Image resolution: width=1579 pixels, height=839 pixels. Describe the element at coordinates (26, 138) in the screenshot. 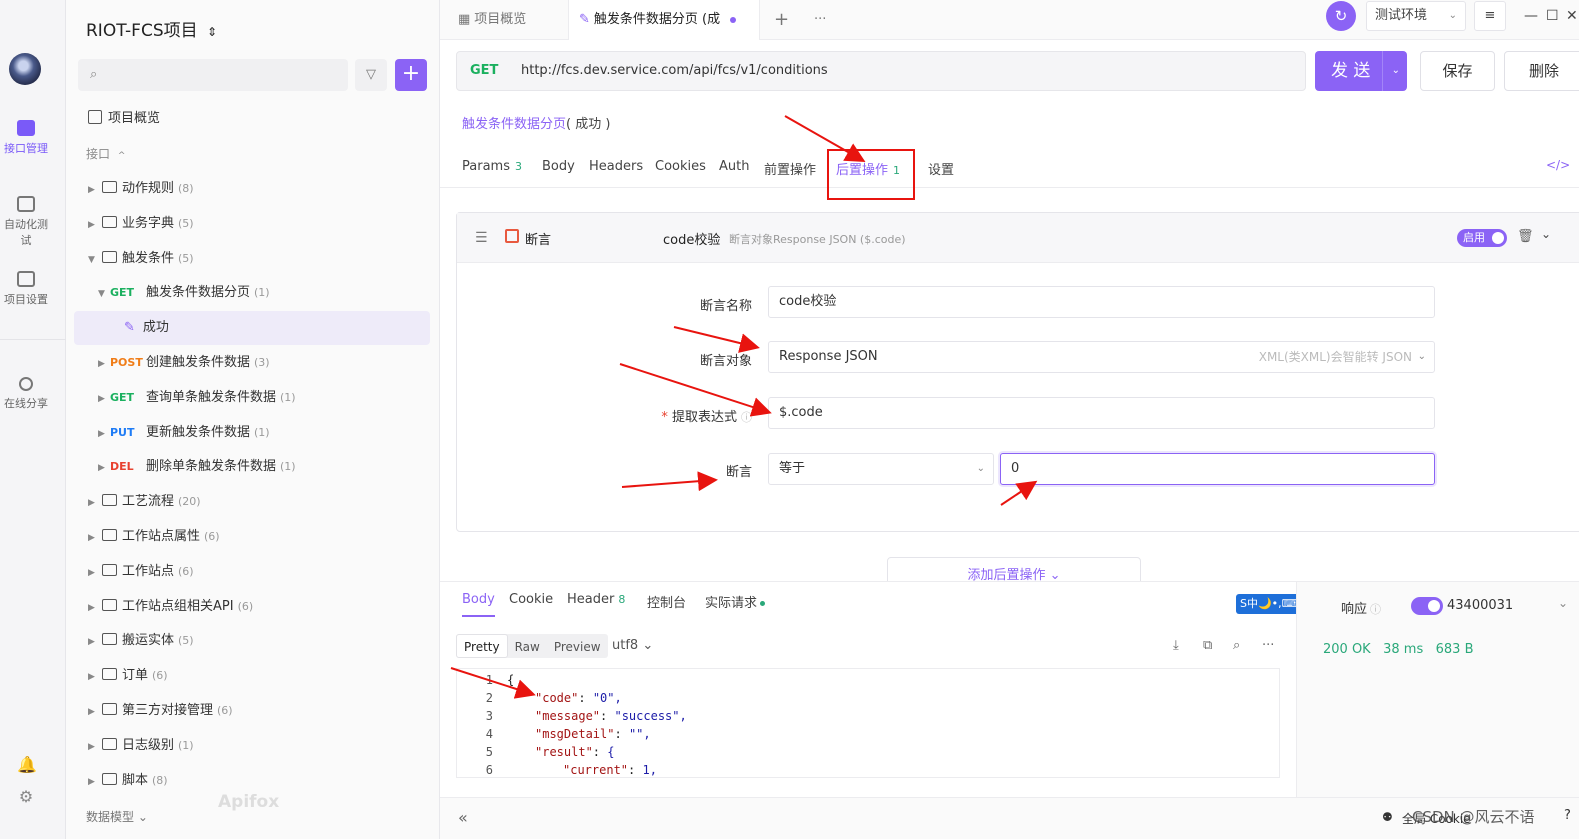

I see `rail-item-api: 接口管理` at that location.